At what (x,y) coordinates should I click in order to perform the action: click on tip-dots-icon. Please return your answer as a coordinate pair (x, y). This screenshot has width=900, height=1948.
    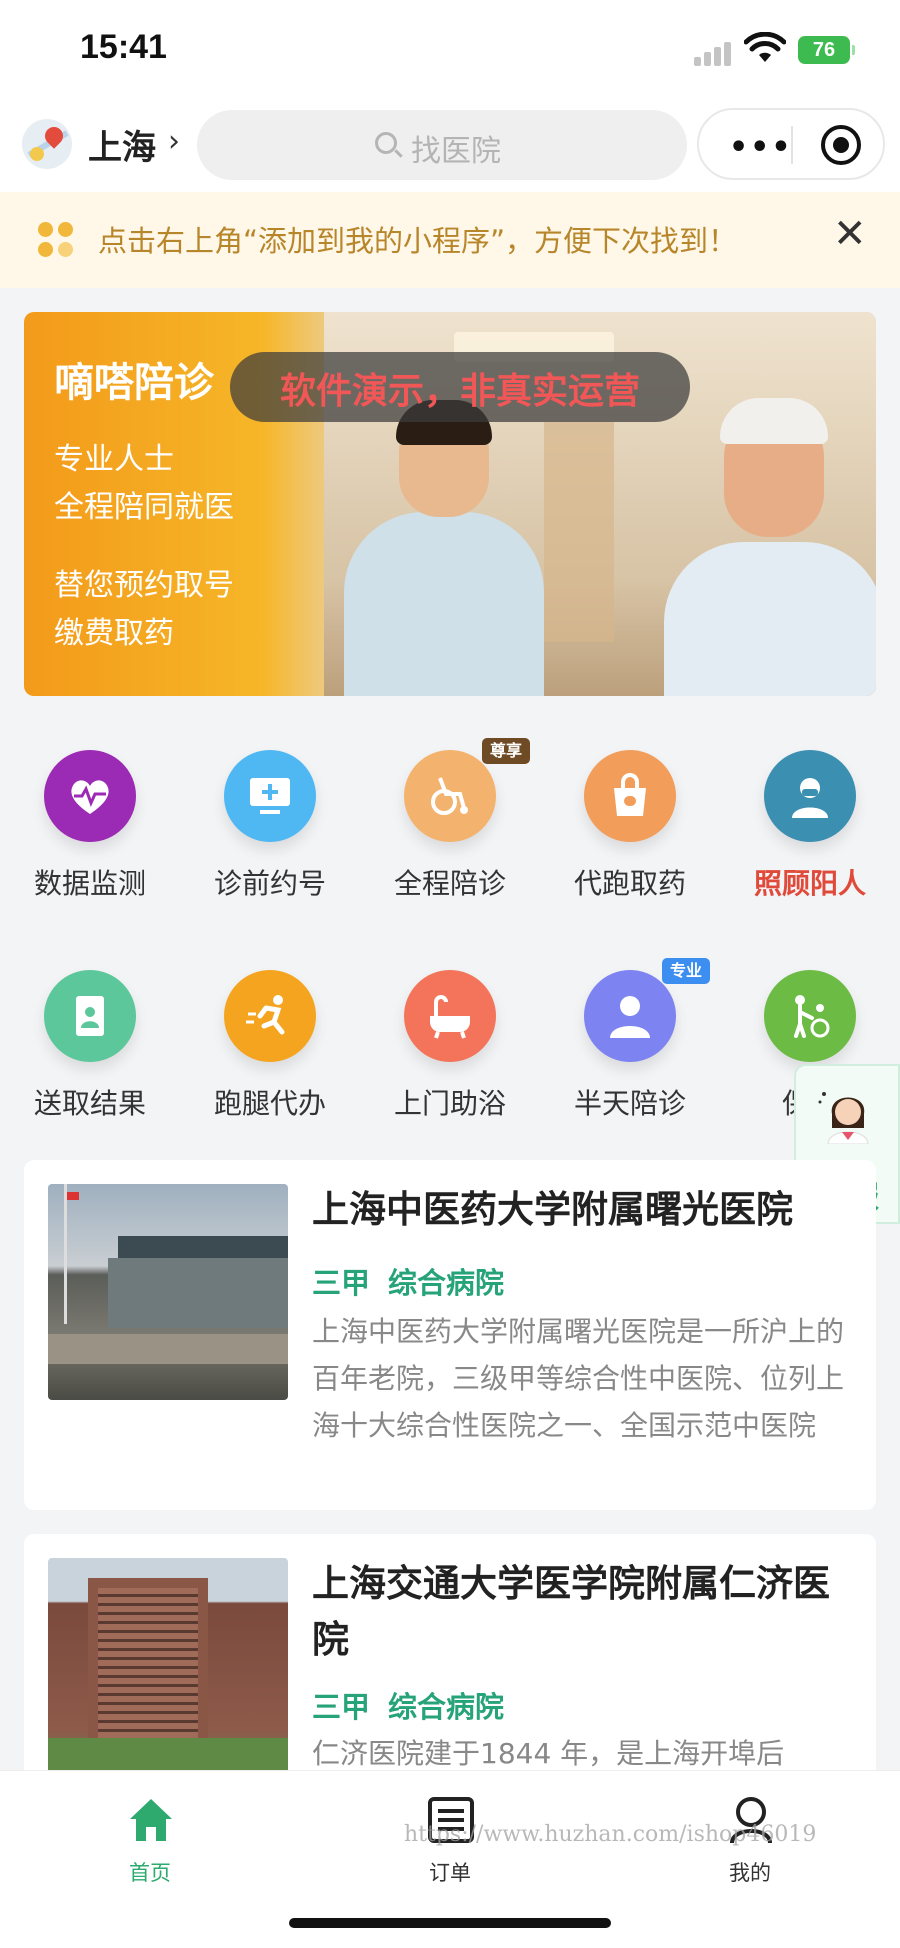
    Looking at the image, I should click on (56, 240).